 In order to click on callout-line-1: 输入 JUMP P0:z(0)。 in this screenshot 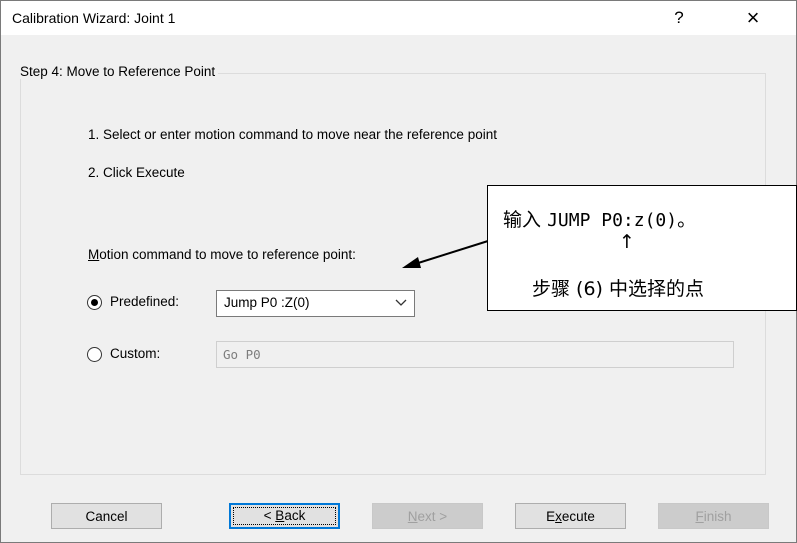, I will do `click(599, 218)`.